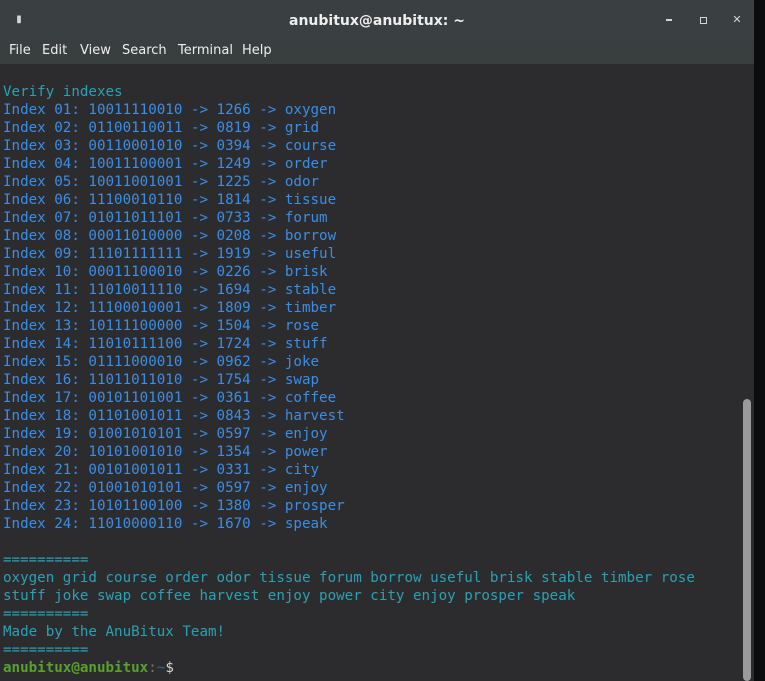 The image size is (765, 681). I want to click on prompt-user: anubitux@anubitux, so click(76, 668).